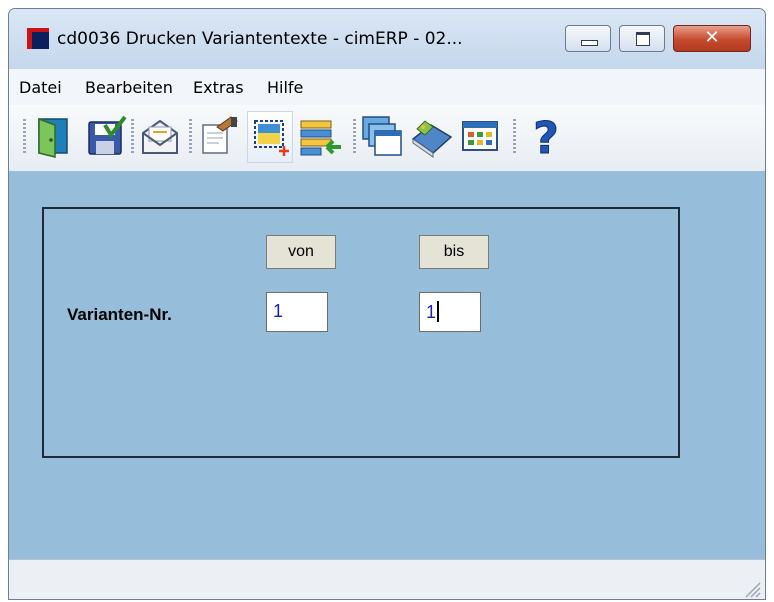  I want to click on book-tag-icon, so click(432, 136).